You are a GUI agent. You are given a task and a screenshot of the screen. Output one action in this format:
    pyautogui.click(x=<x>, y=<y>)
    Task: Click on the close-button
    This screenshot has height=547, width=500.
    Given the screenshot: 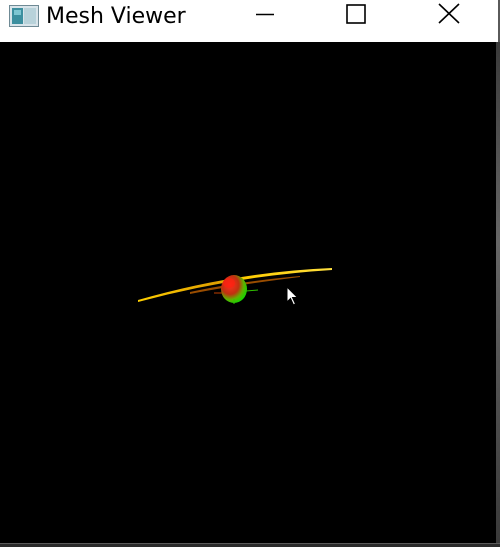 What is the action you would take?
    pyautogui.click(x=449, y=15)
    